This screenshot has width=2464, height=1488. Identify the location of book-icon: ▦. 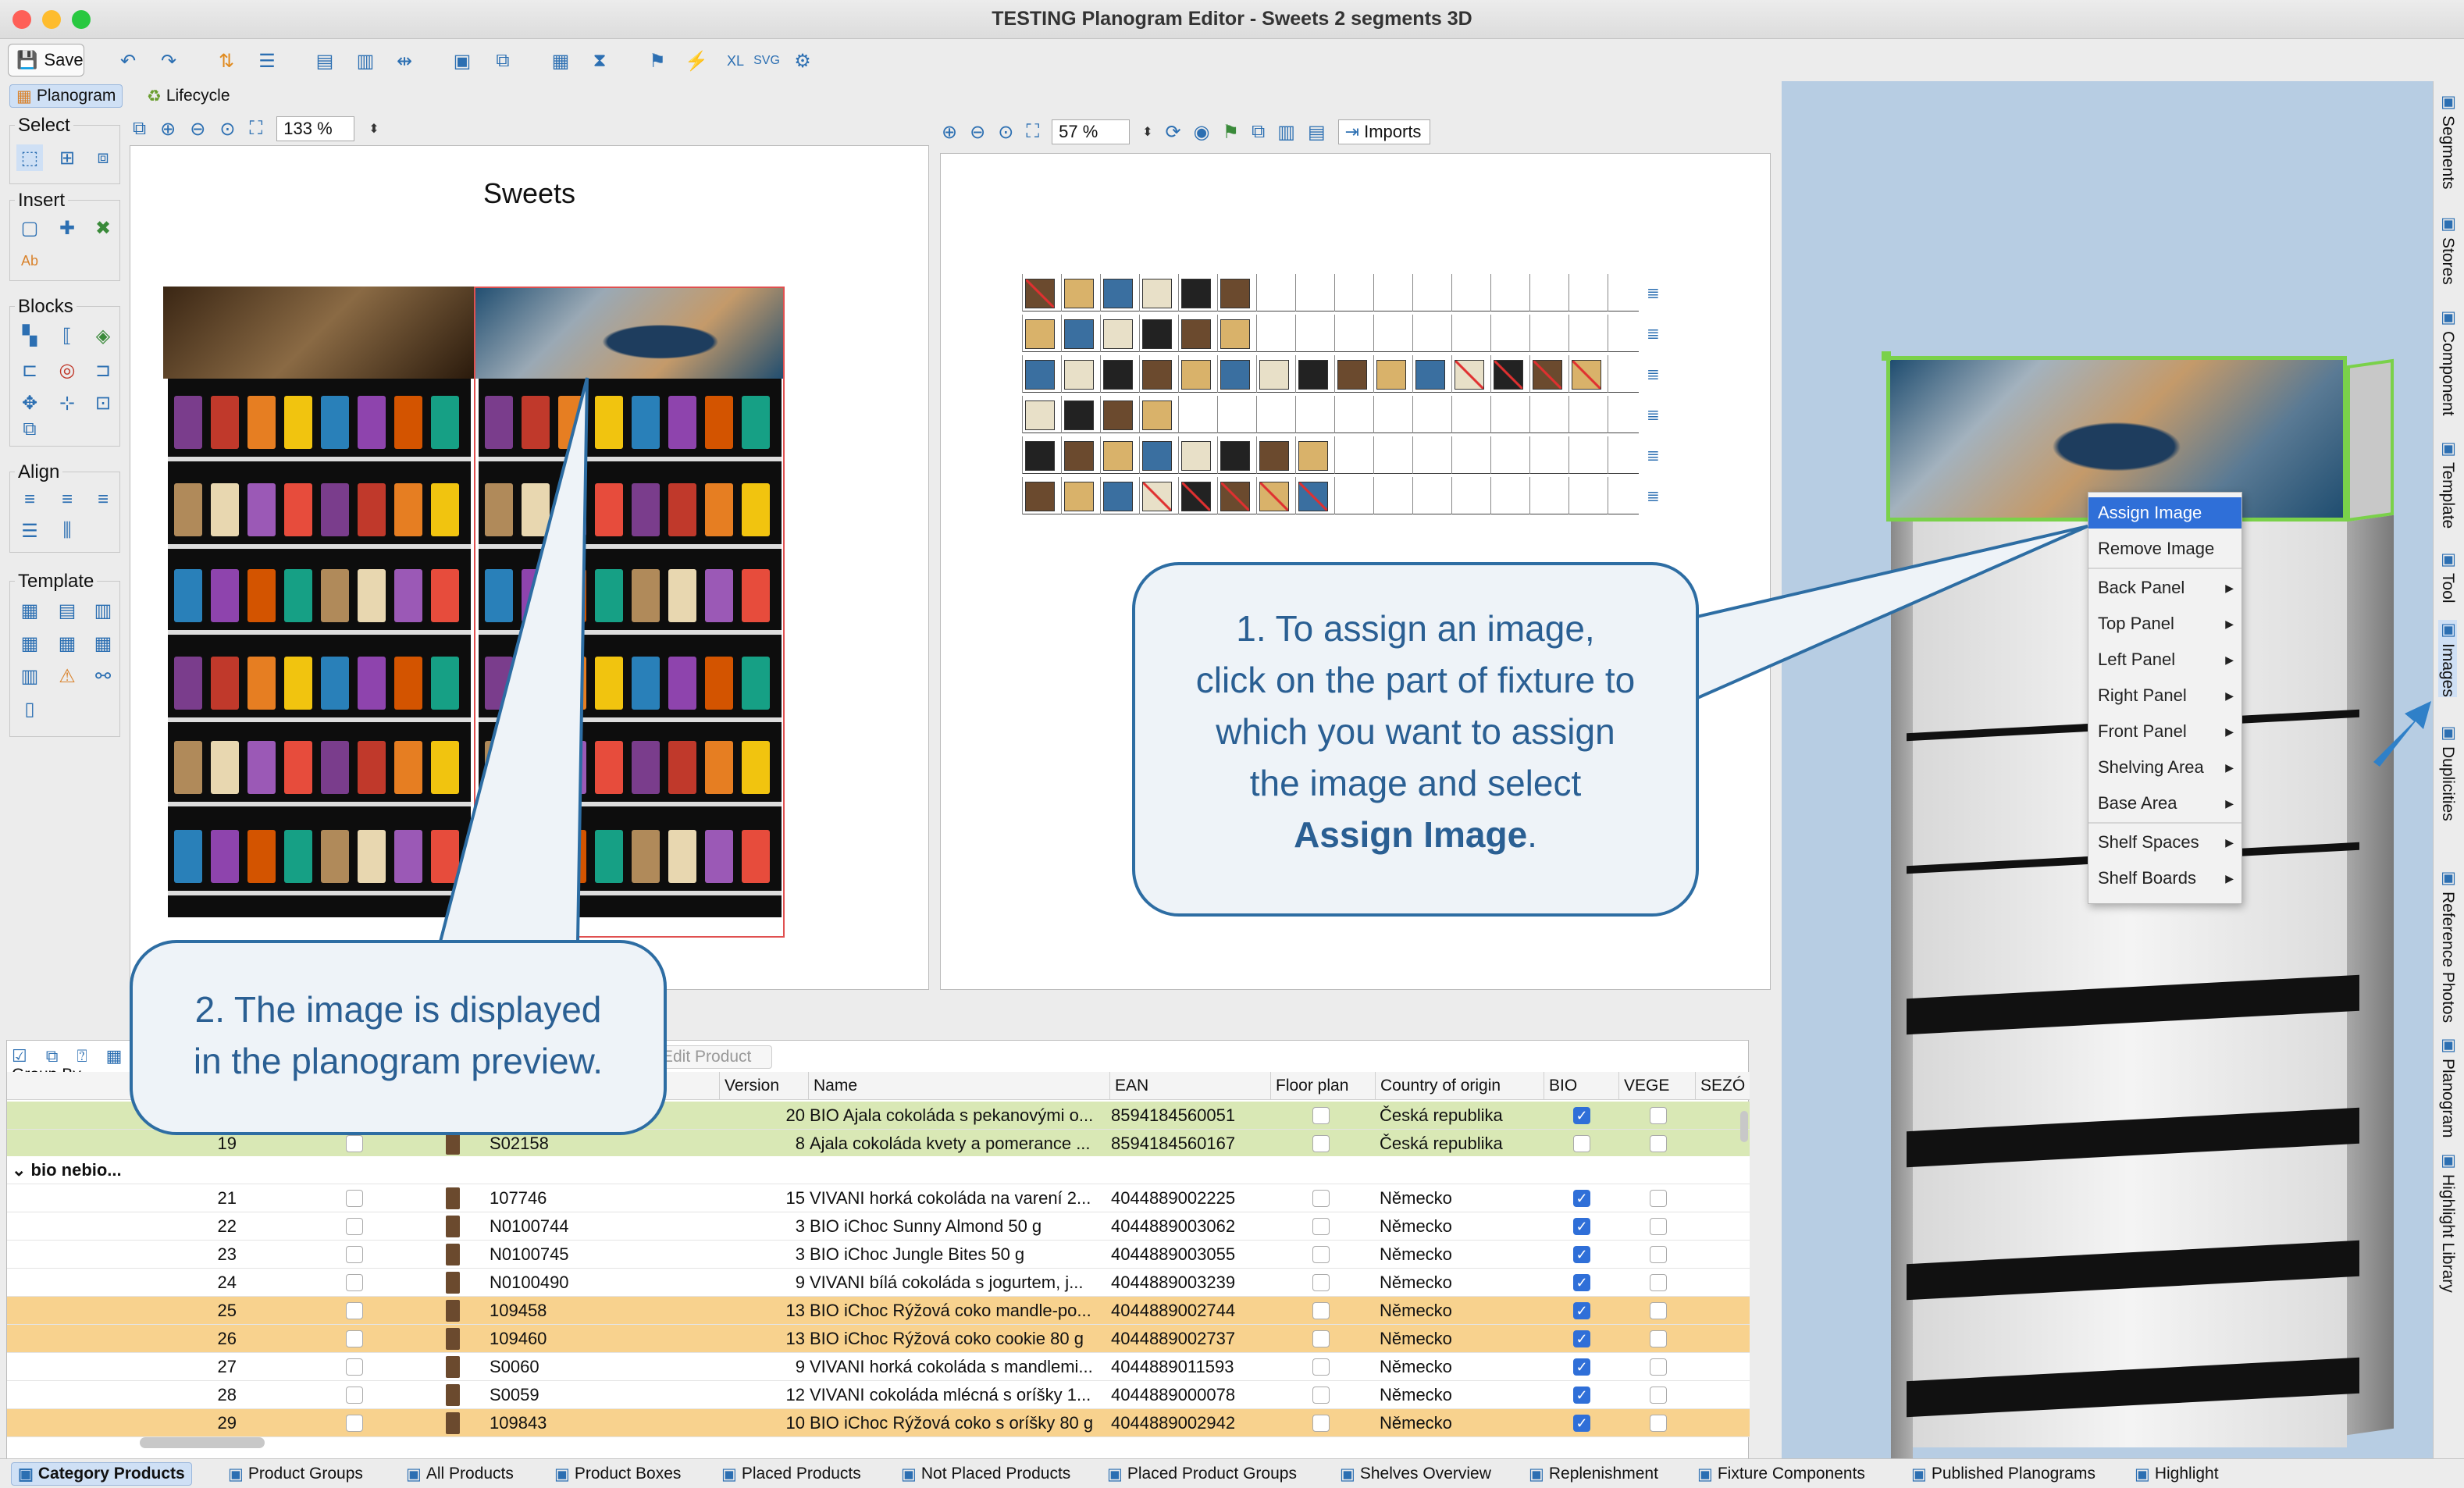
(561, 61).